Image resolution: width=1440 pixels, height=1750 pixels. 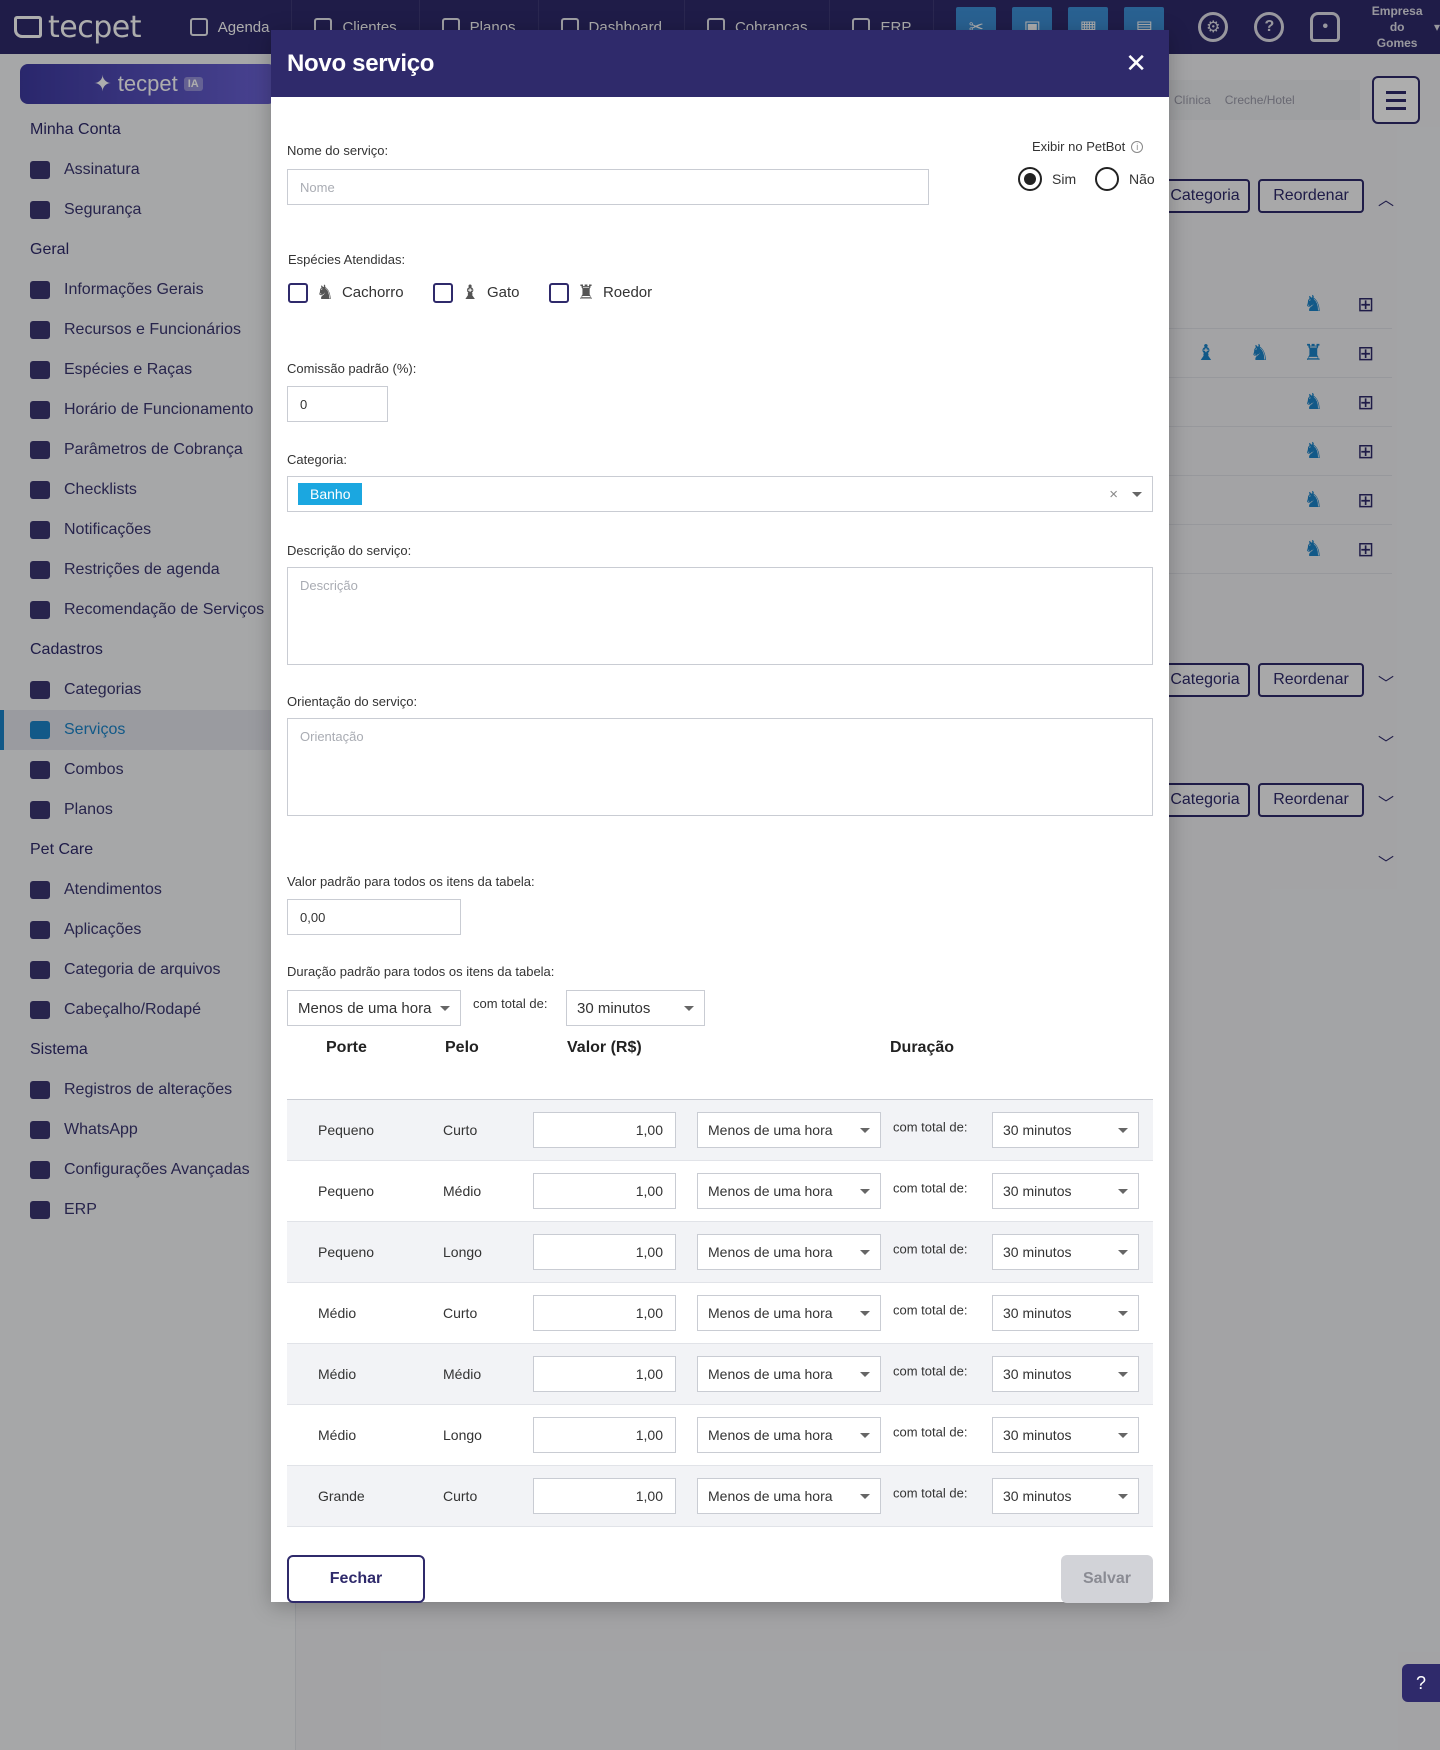 I want to click on especie-roedor: ♜ Roedor, so click(x=600, y=292).